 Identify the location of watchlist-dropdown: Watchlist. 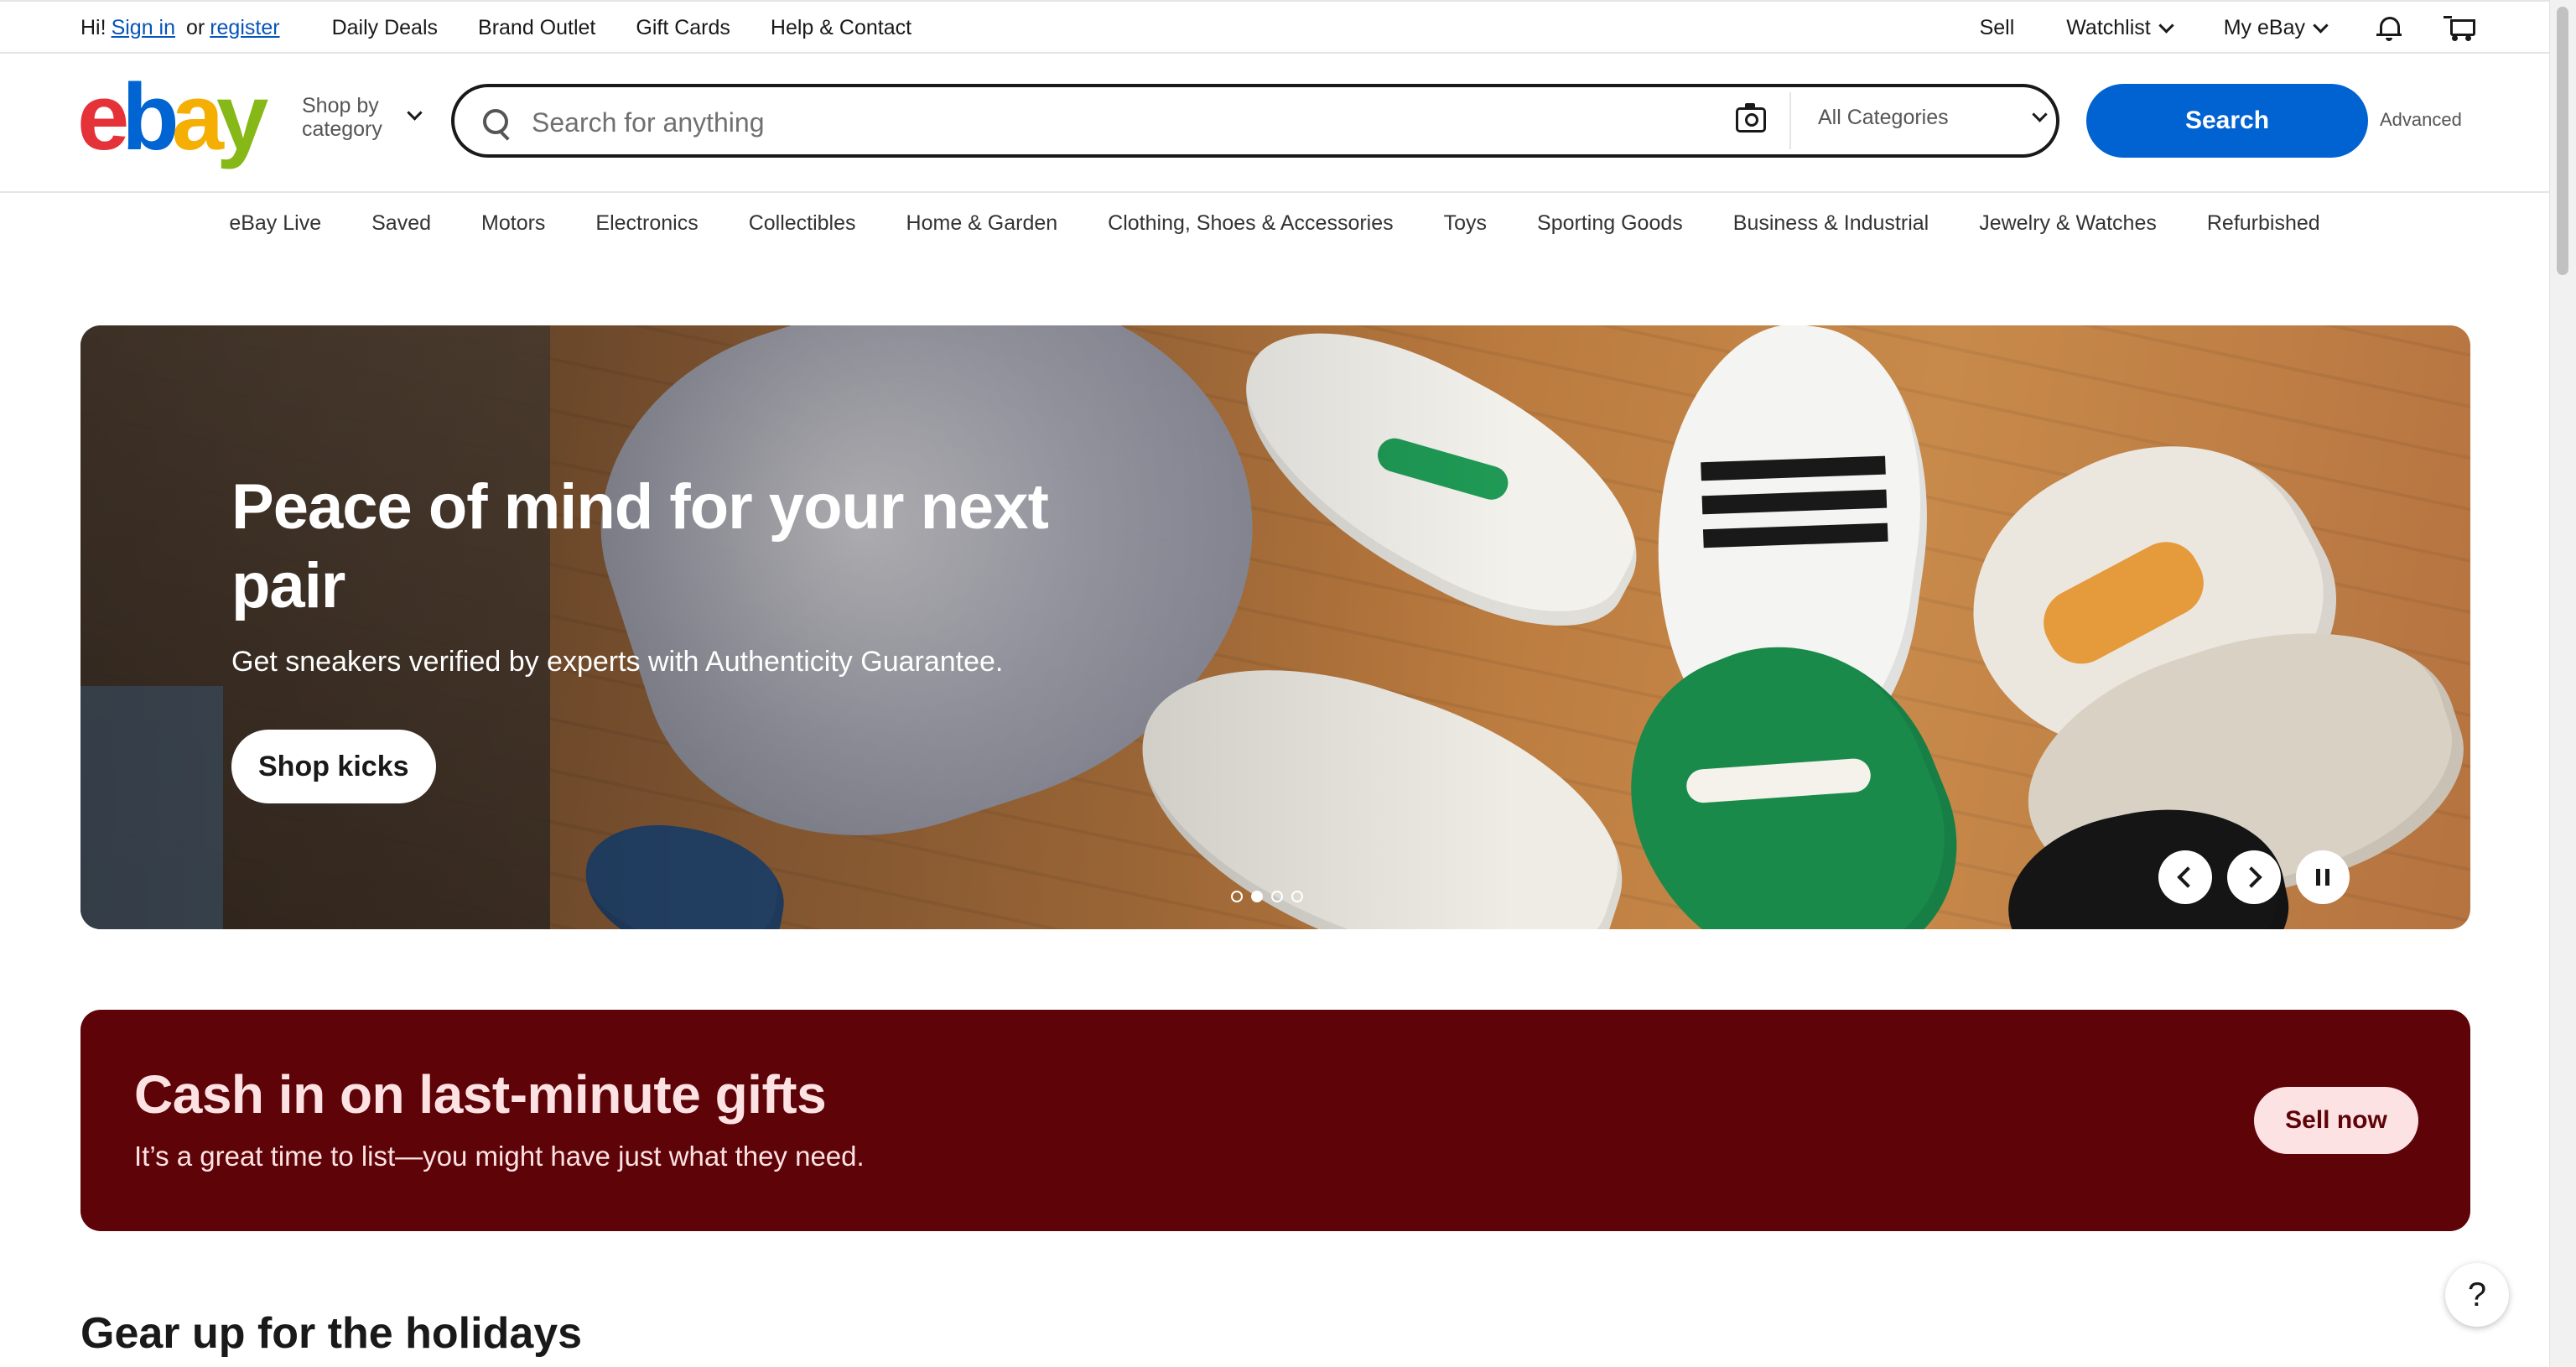
(2120, 28).